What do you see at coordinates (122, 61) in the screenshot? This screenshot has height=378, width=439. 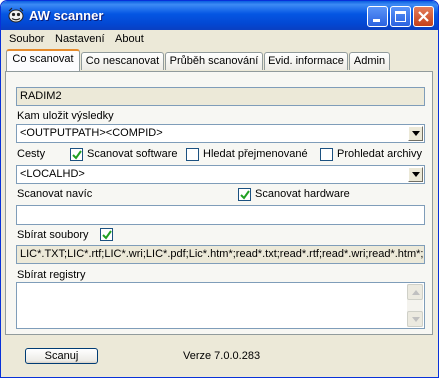 I see `tab-co-nescanovat: Co nescanovat` at bounding box center [122, 61].